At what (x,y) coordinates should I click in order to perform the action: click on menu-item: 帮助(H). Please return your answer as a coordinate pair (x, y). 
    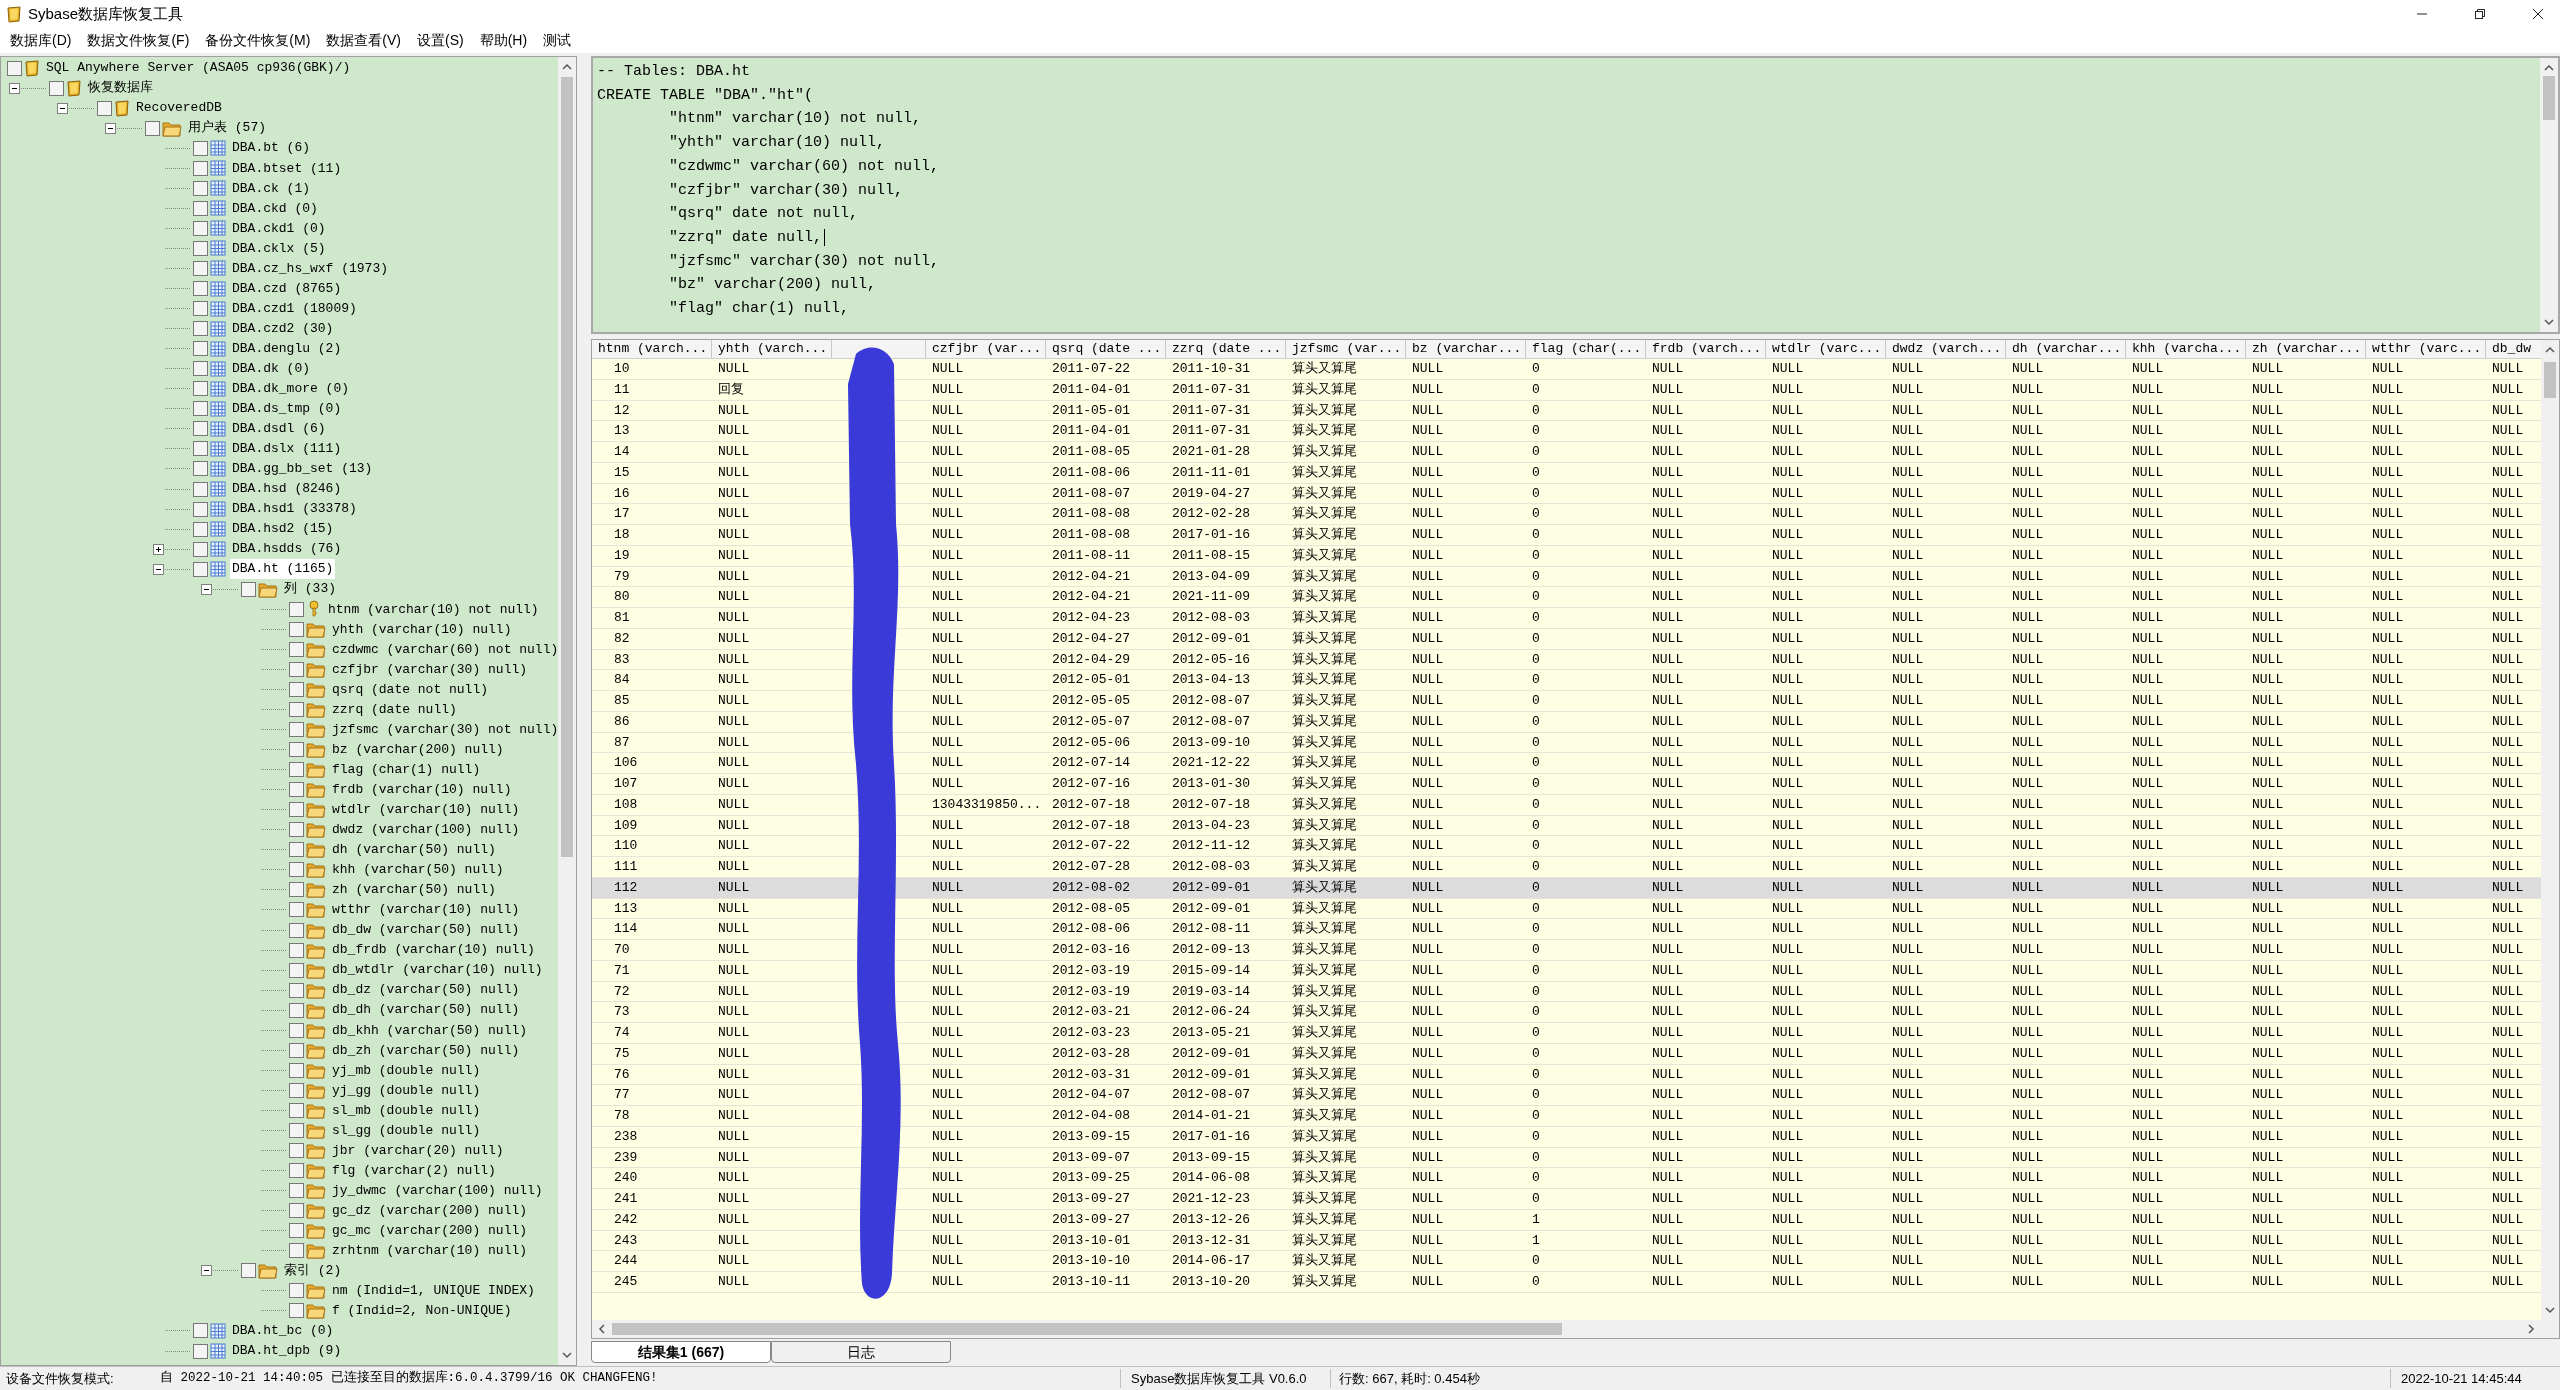
    Looking at the image, I should click on (503, 40).